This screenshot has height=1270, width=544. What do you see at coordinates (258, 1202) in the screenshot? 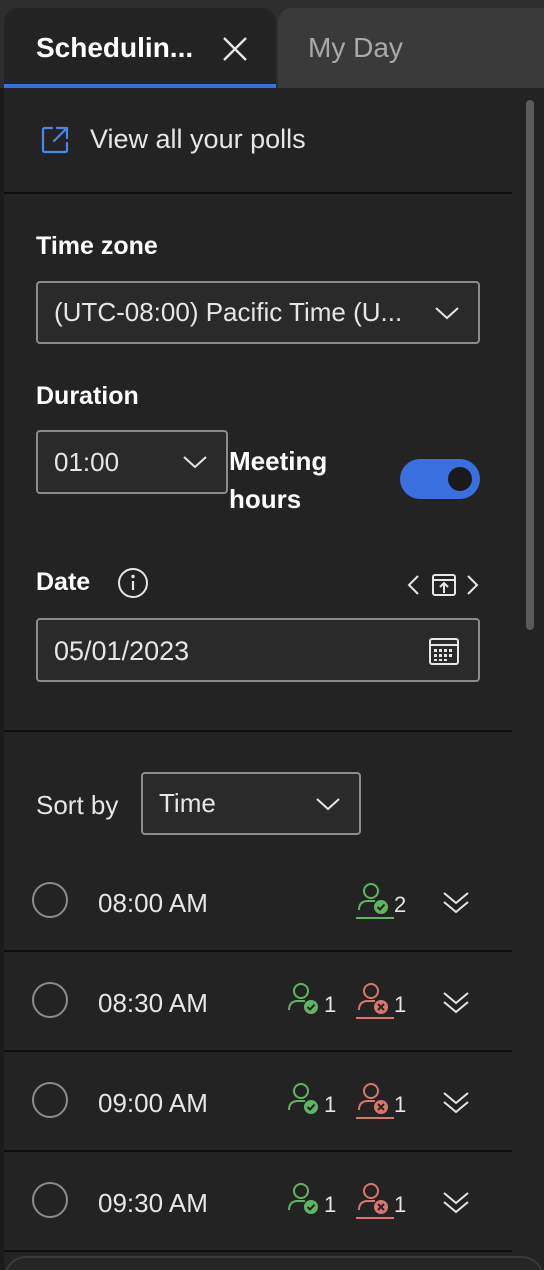
I see `time-slot-row: 09:30 AM 1 1` at bounding box center [258, 1202].